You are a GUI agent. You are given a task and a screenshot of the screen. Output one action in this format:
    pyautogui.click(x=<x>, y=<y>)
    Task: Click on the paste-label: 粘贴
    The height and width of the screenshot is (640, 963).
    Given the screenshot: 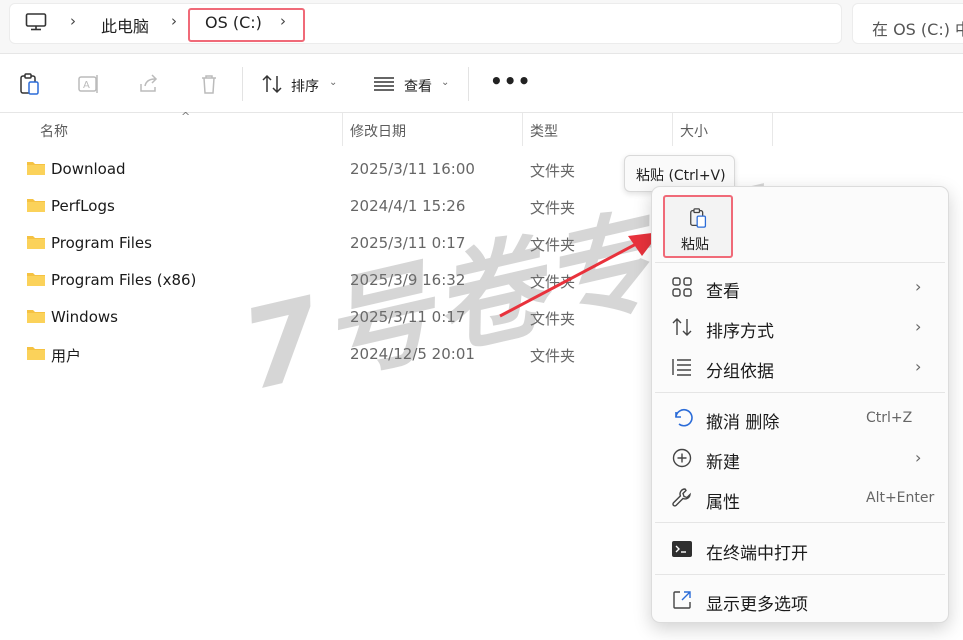 What is the action you would take?
    pyautogui.click(x=695, y=245)
    